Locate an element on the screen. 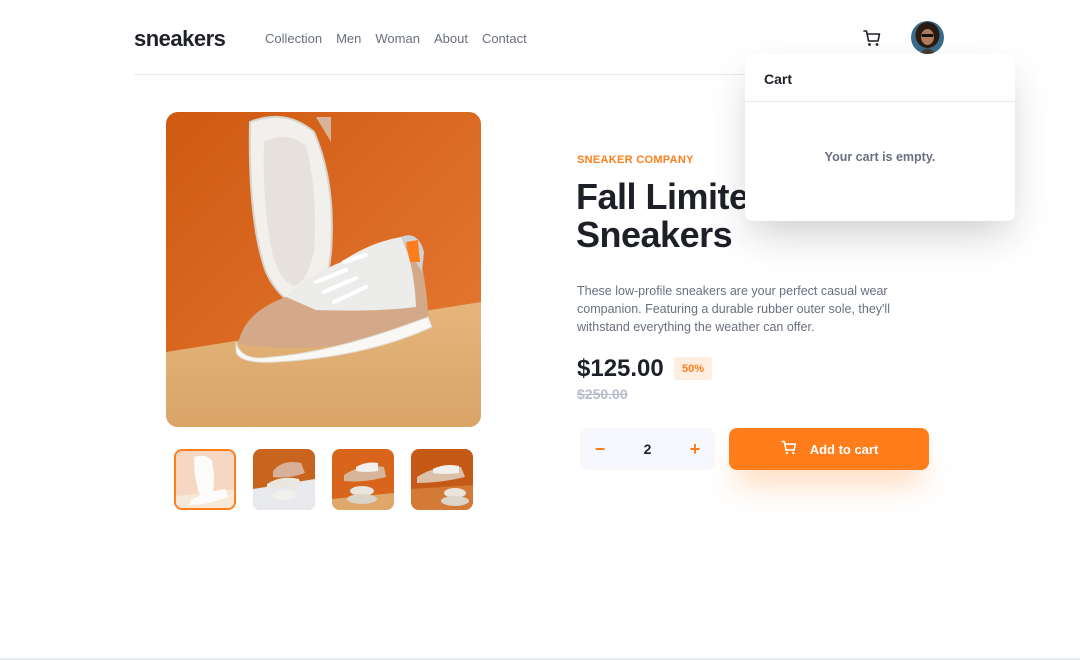 The height and width of the screenshot is (660, 1080). cart-empty-message: Your cart is empty. is located at coordinates (880, 157).